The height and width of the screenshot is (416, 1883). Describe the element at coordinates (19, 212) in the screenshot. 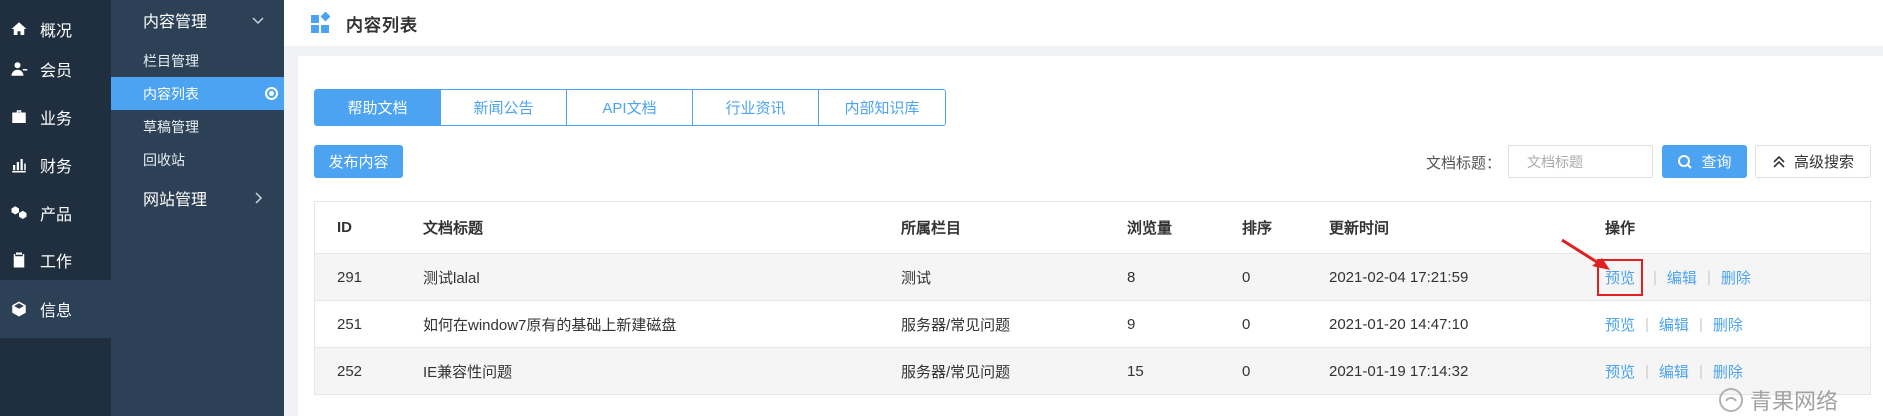

I see `product-cubes-icon` at that location.